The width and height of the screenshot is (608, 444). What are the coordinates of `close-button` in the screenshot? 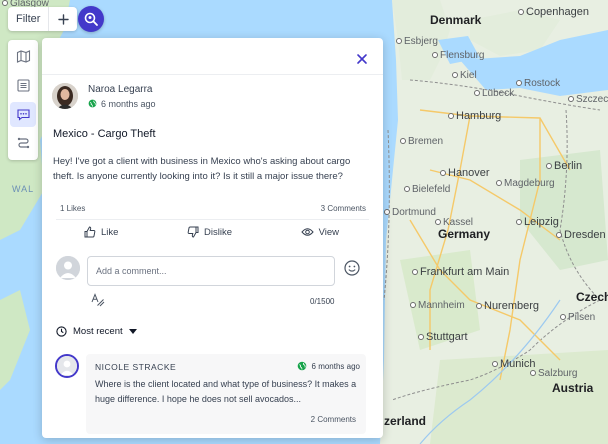 It's located at (362, 59).